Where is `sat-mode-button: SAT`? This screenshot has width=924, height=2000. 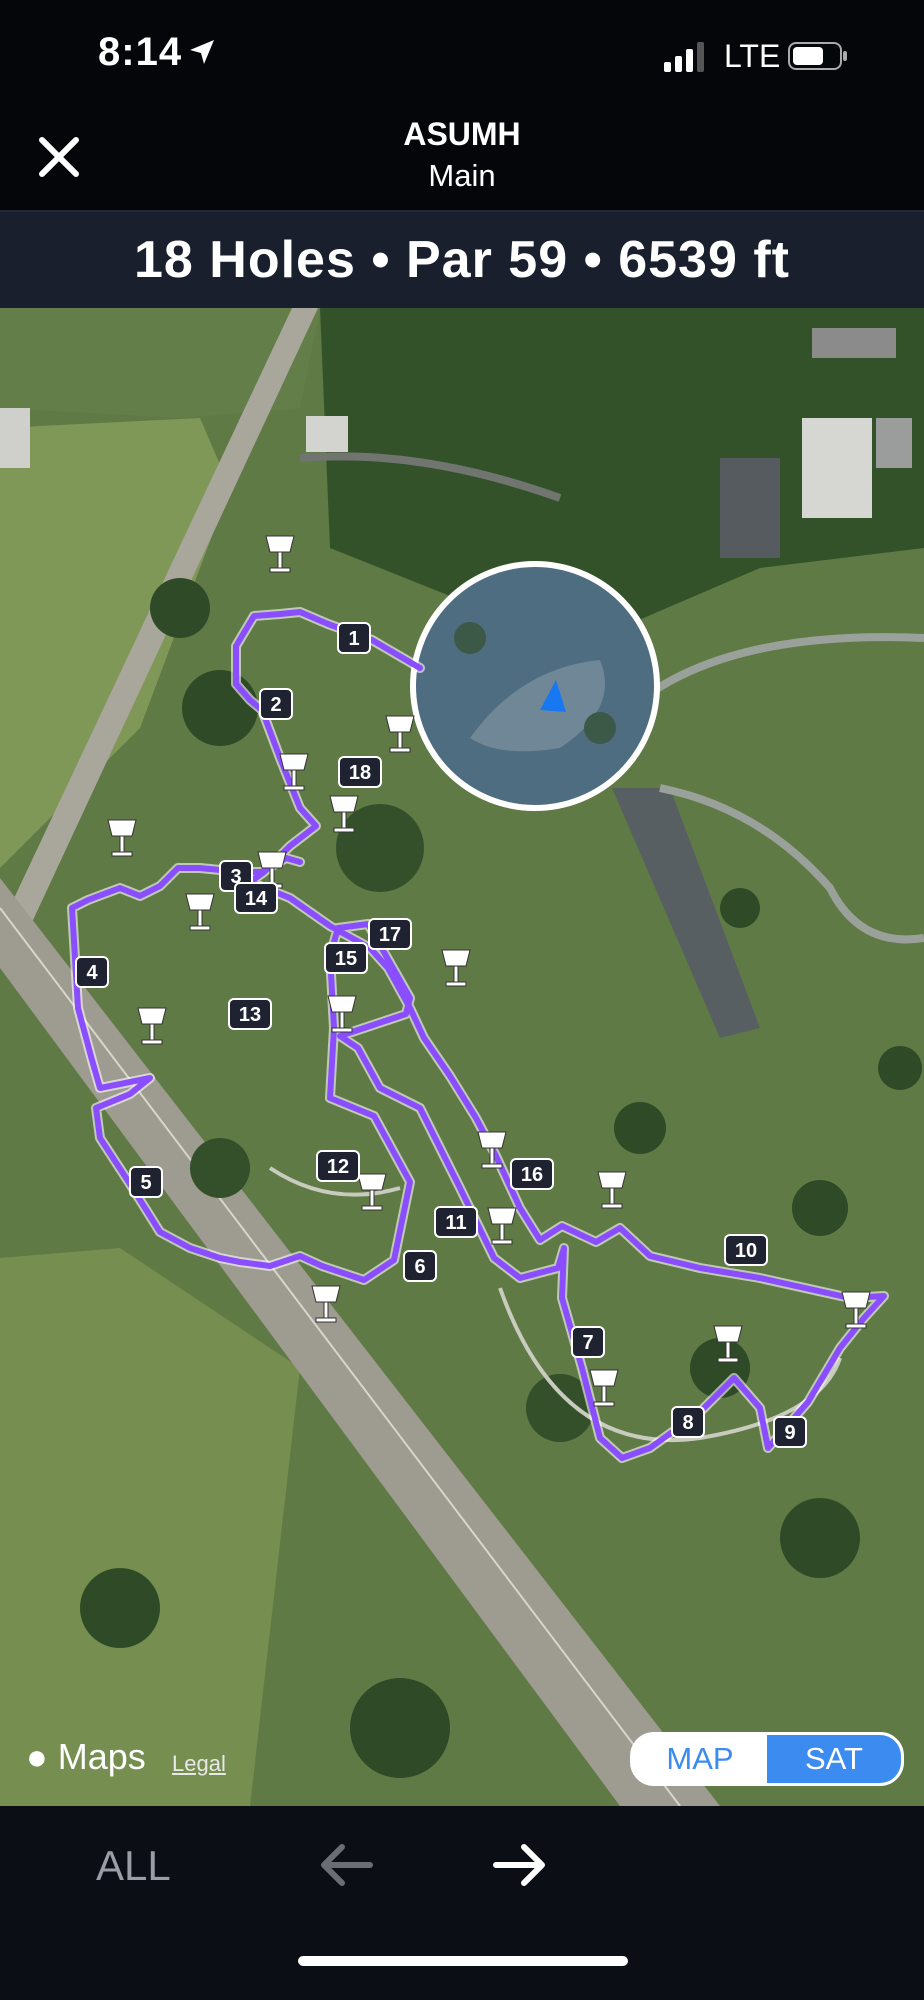
sat-mode-button: SAT is located at coordinates (834, 1759).